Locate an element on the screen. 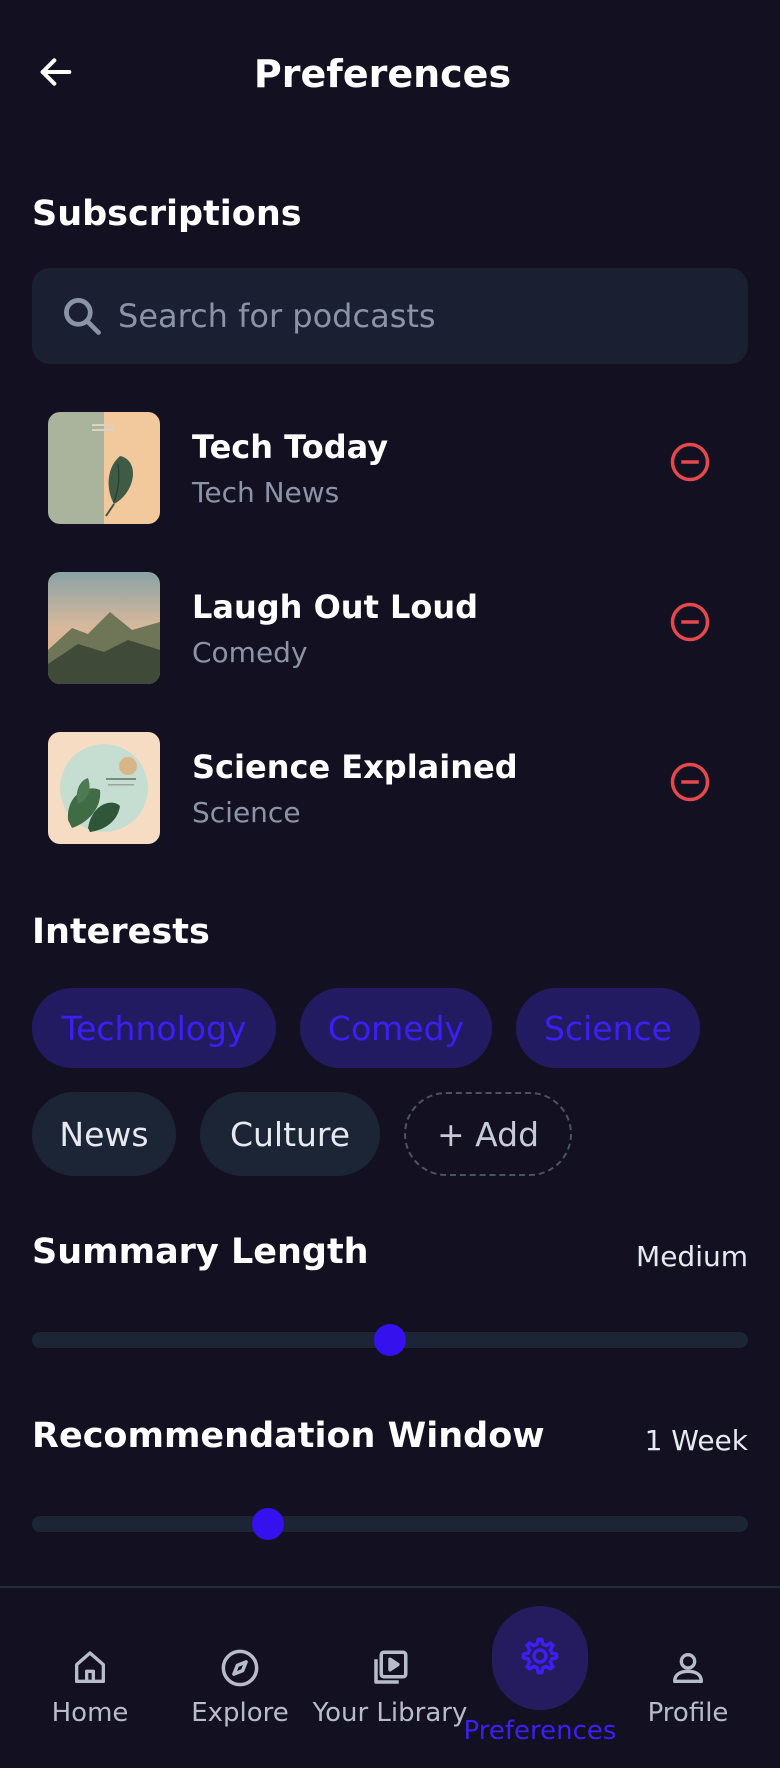  summary-length-slider is located at coordinates (390, 1340).